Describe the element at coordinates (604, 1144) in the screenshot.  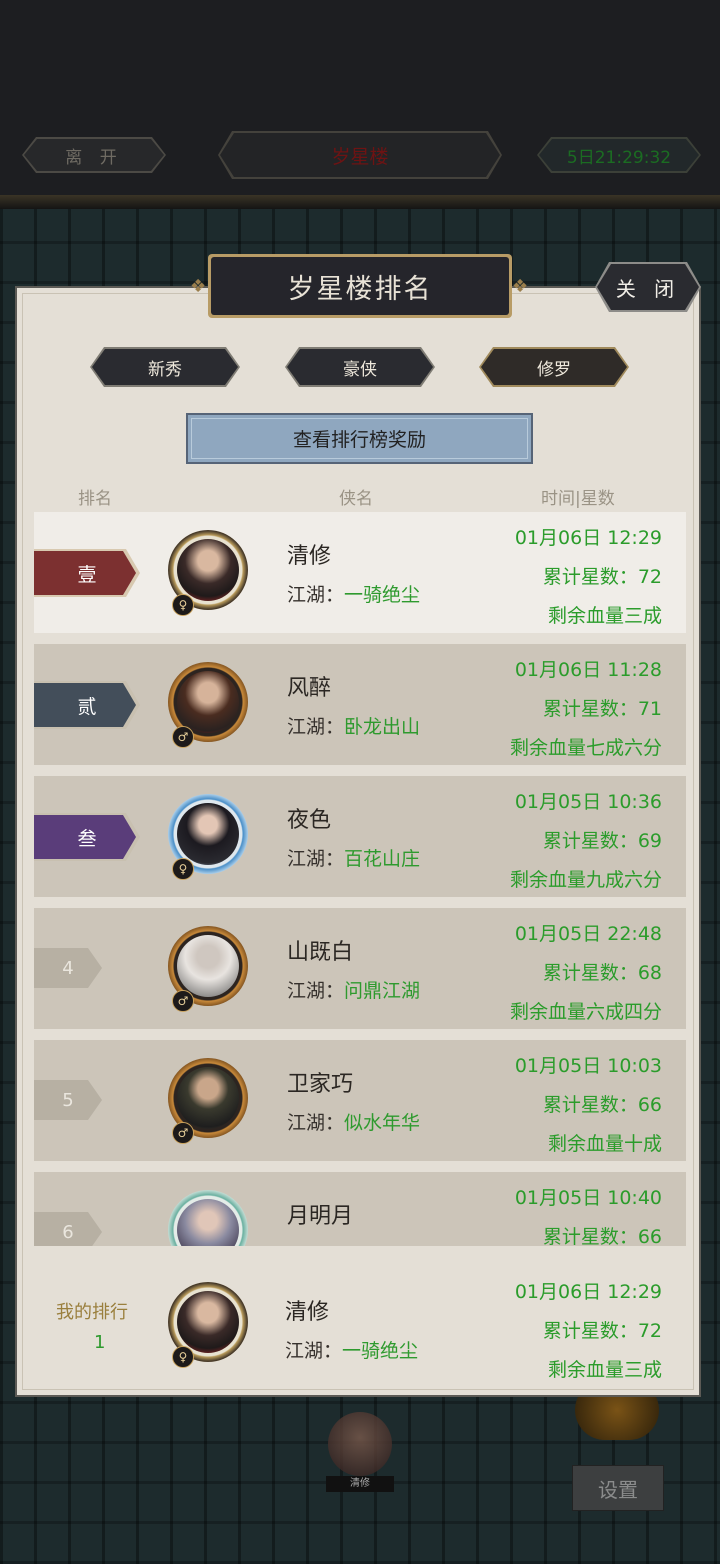
I see `remaining-hp: 剩余血量十成` at that location.